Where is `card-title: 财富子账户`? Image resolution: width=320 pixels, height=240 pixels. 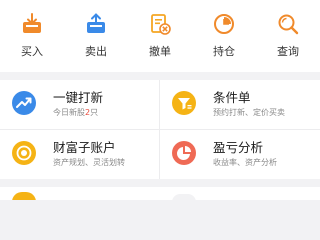 card-title: 财富子账户 is located at coordinates (84, 147).